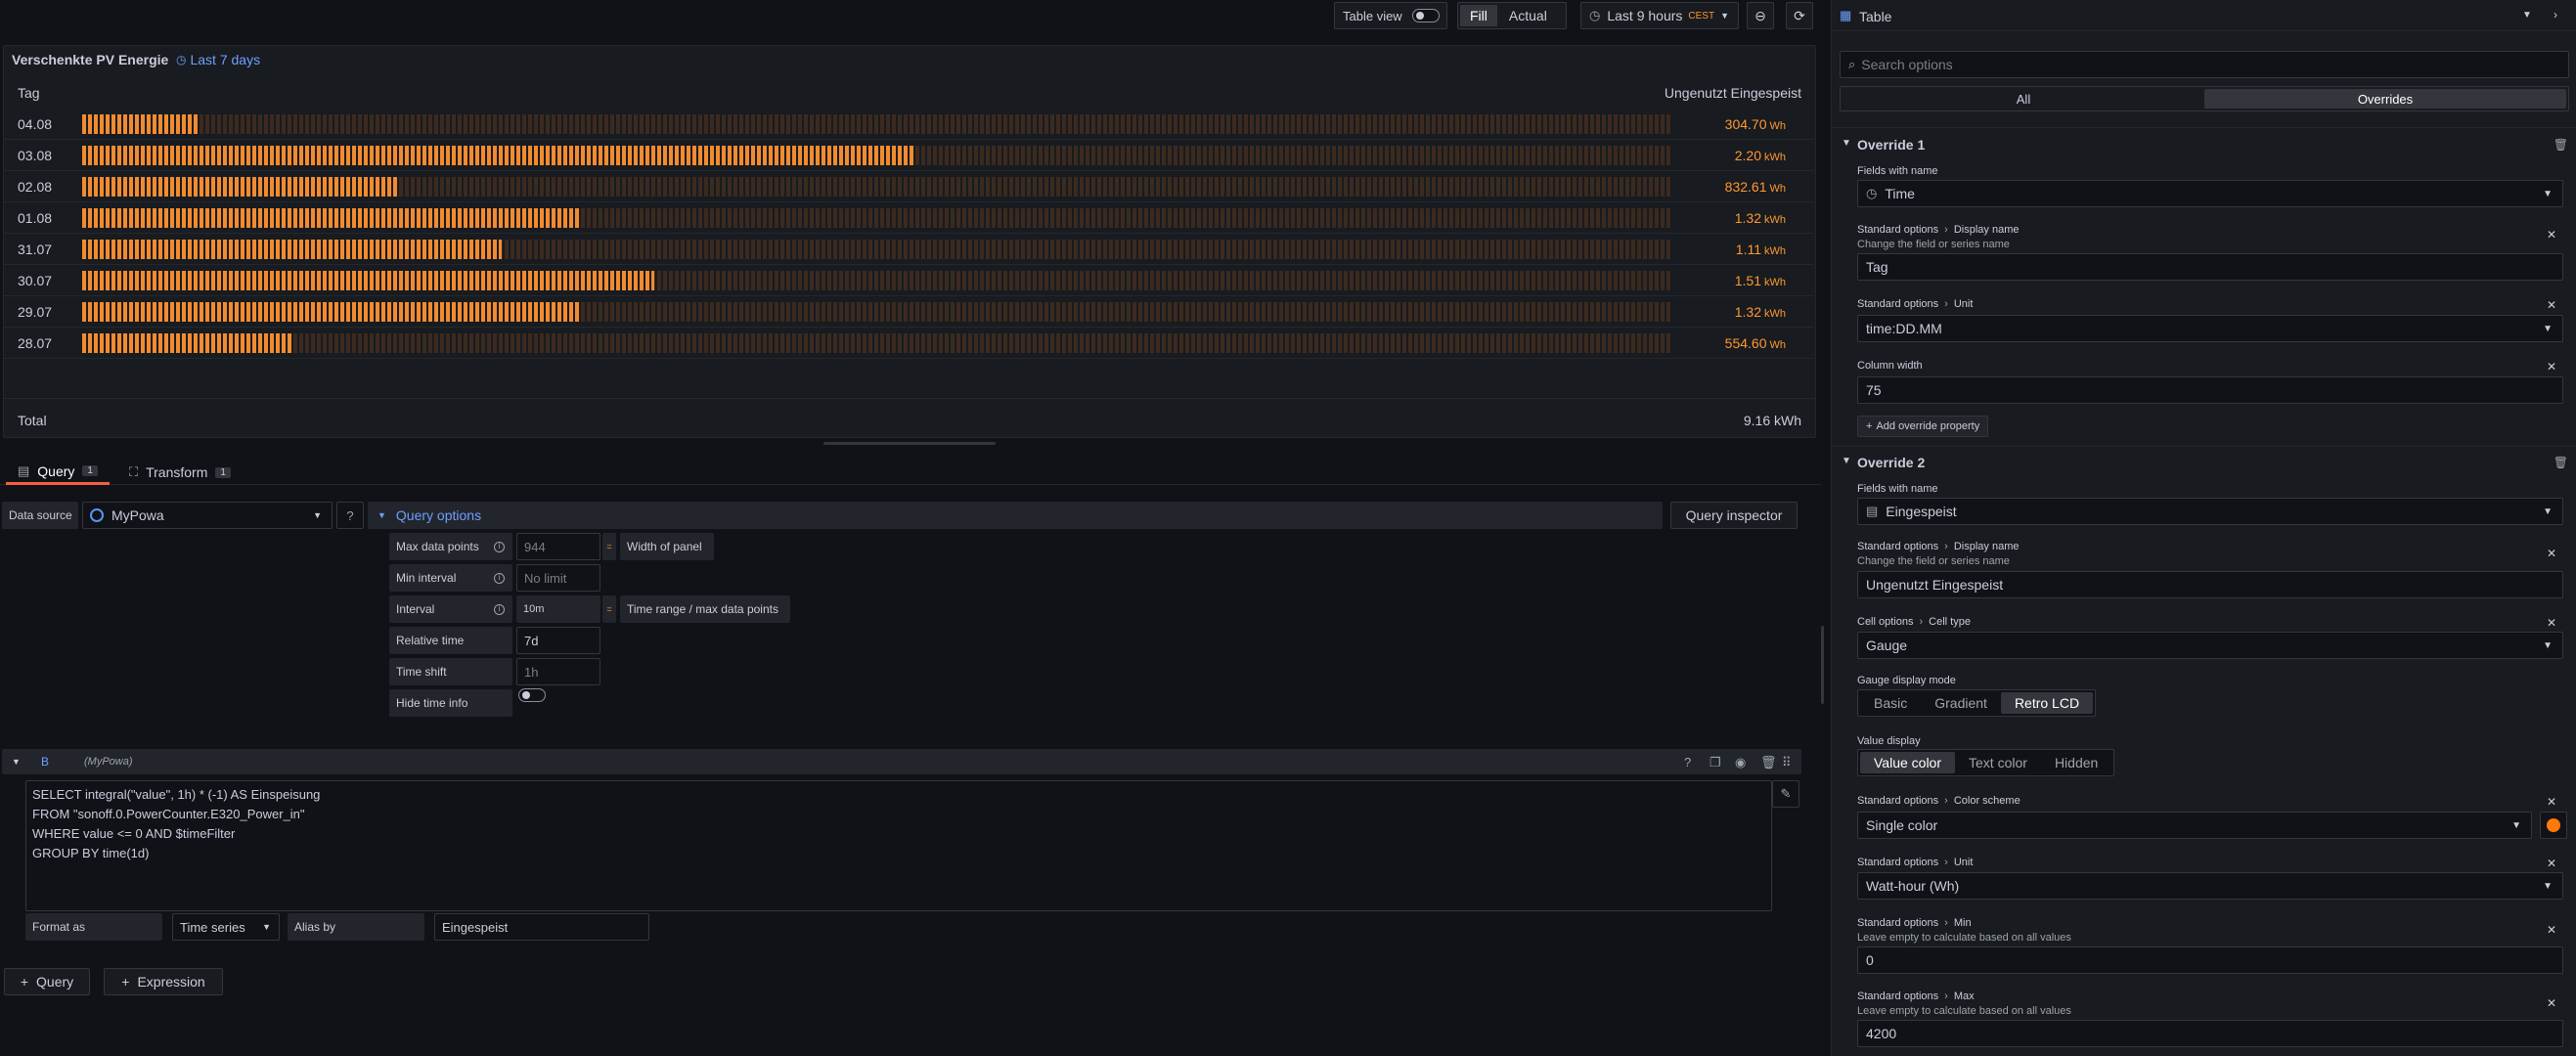 This screenshot has height=1056, width=2576. Describe the element at coordinates (1747, 218) in the screenshot. I see `row-value-number: 1.32` at that location.